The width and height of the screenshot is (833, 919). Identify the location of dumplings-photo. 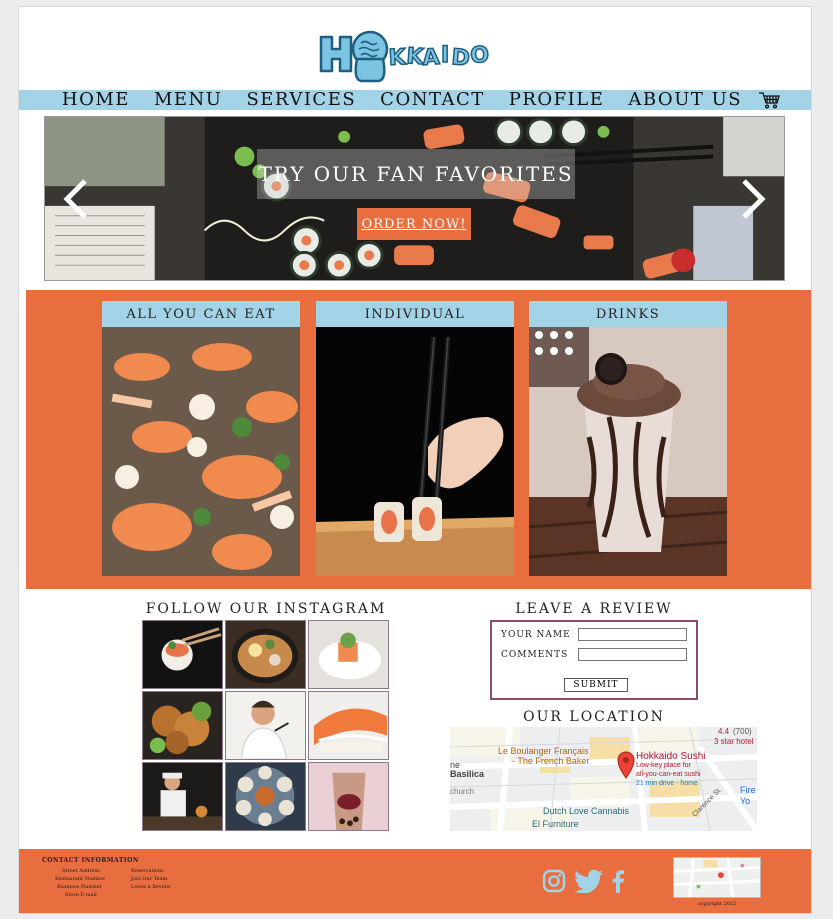
(265, 796).